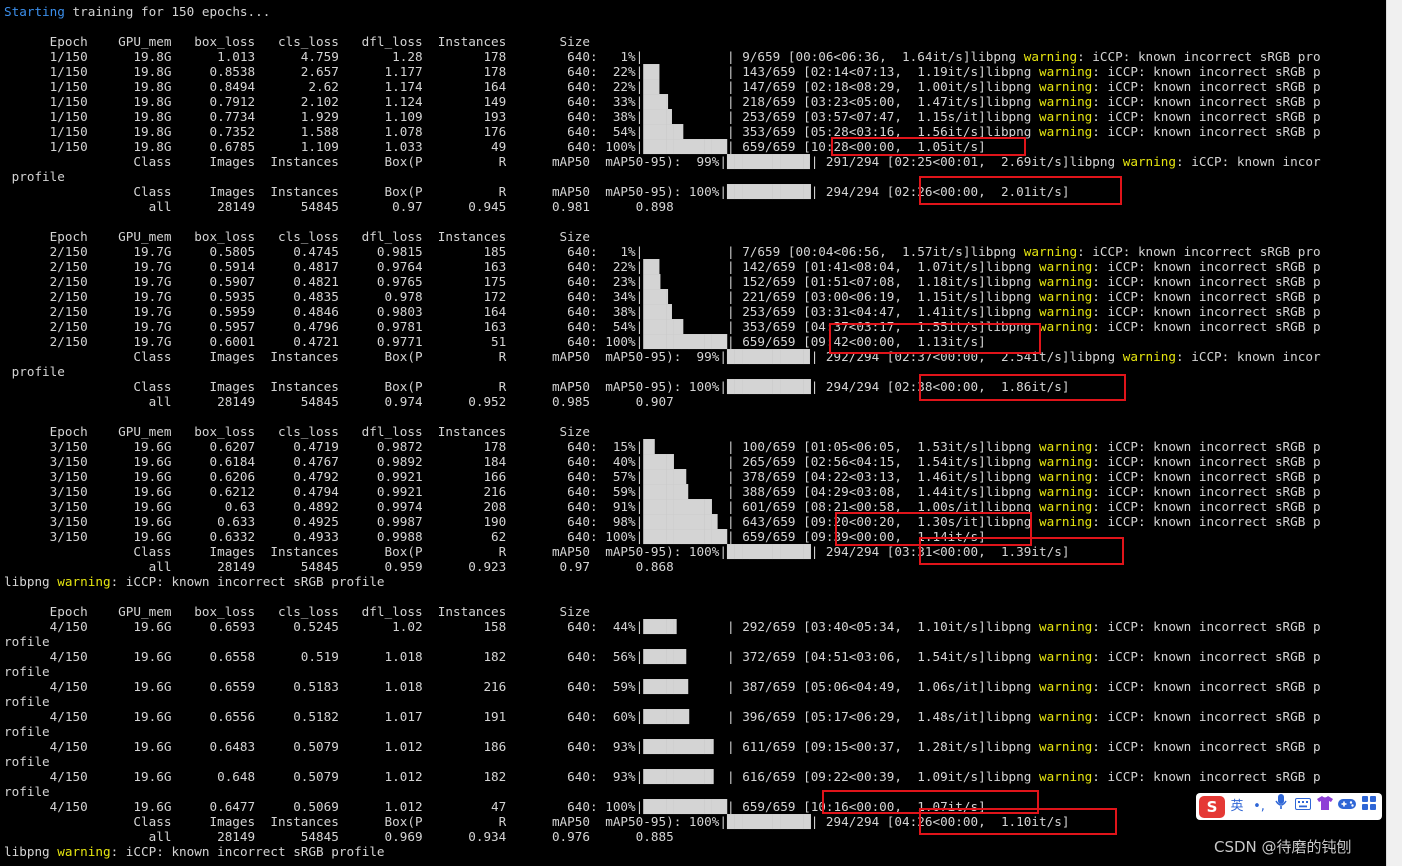 This screenshot has height=866, width=1402. I want to click on sogou-logo-icon: S, so click(1212, 806).